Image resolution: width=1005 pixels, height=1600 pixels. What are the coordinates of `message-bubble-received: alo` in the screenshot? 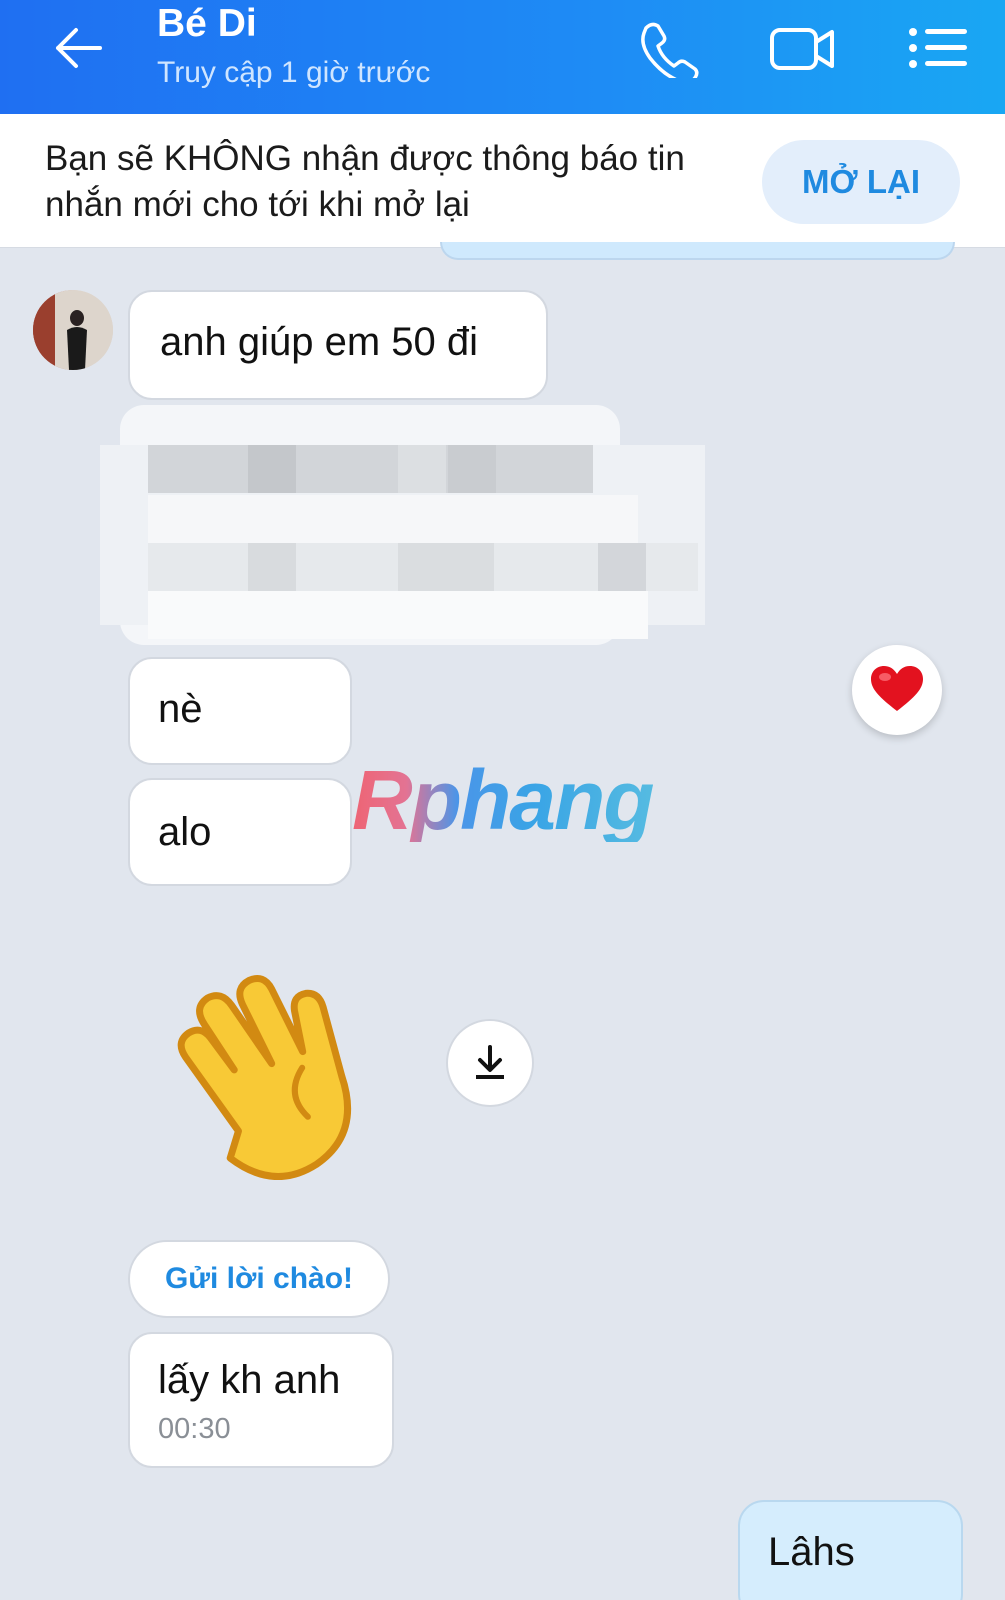 It's located at (240, 832).